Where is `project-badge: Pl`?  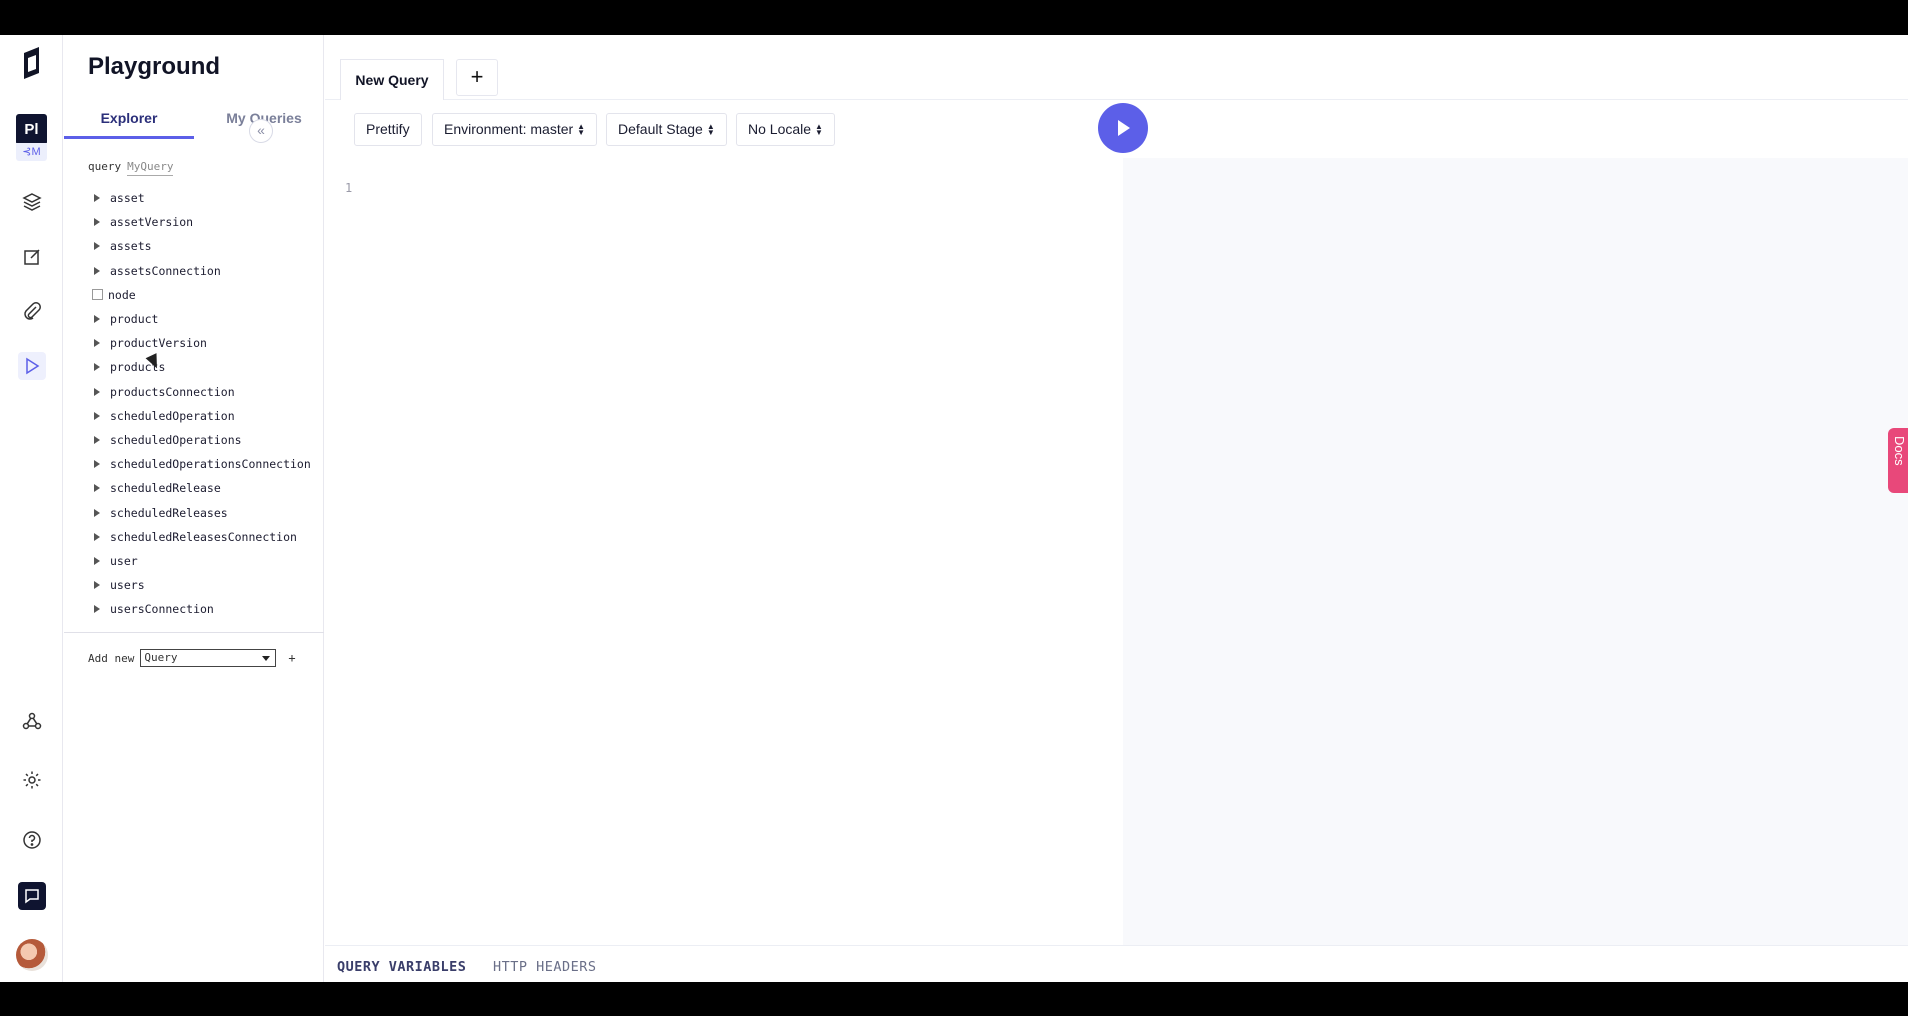
project-badge: Pl is located at coordinates (31, 129).